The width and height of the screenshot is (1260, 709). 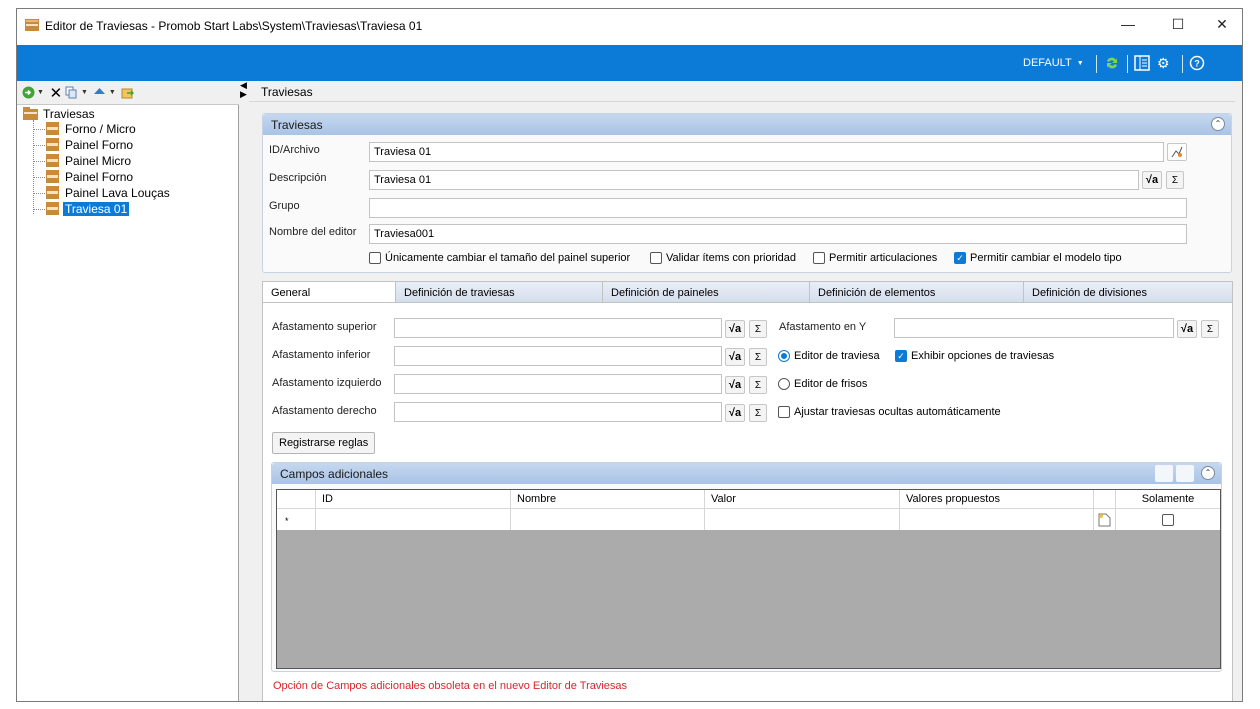 What do you see at coordinates (100, 93) in the screenshot?
I see `move-up-icon` at bounding box center [100, 93].